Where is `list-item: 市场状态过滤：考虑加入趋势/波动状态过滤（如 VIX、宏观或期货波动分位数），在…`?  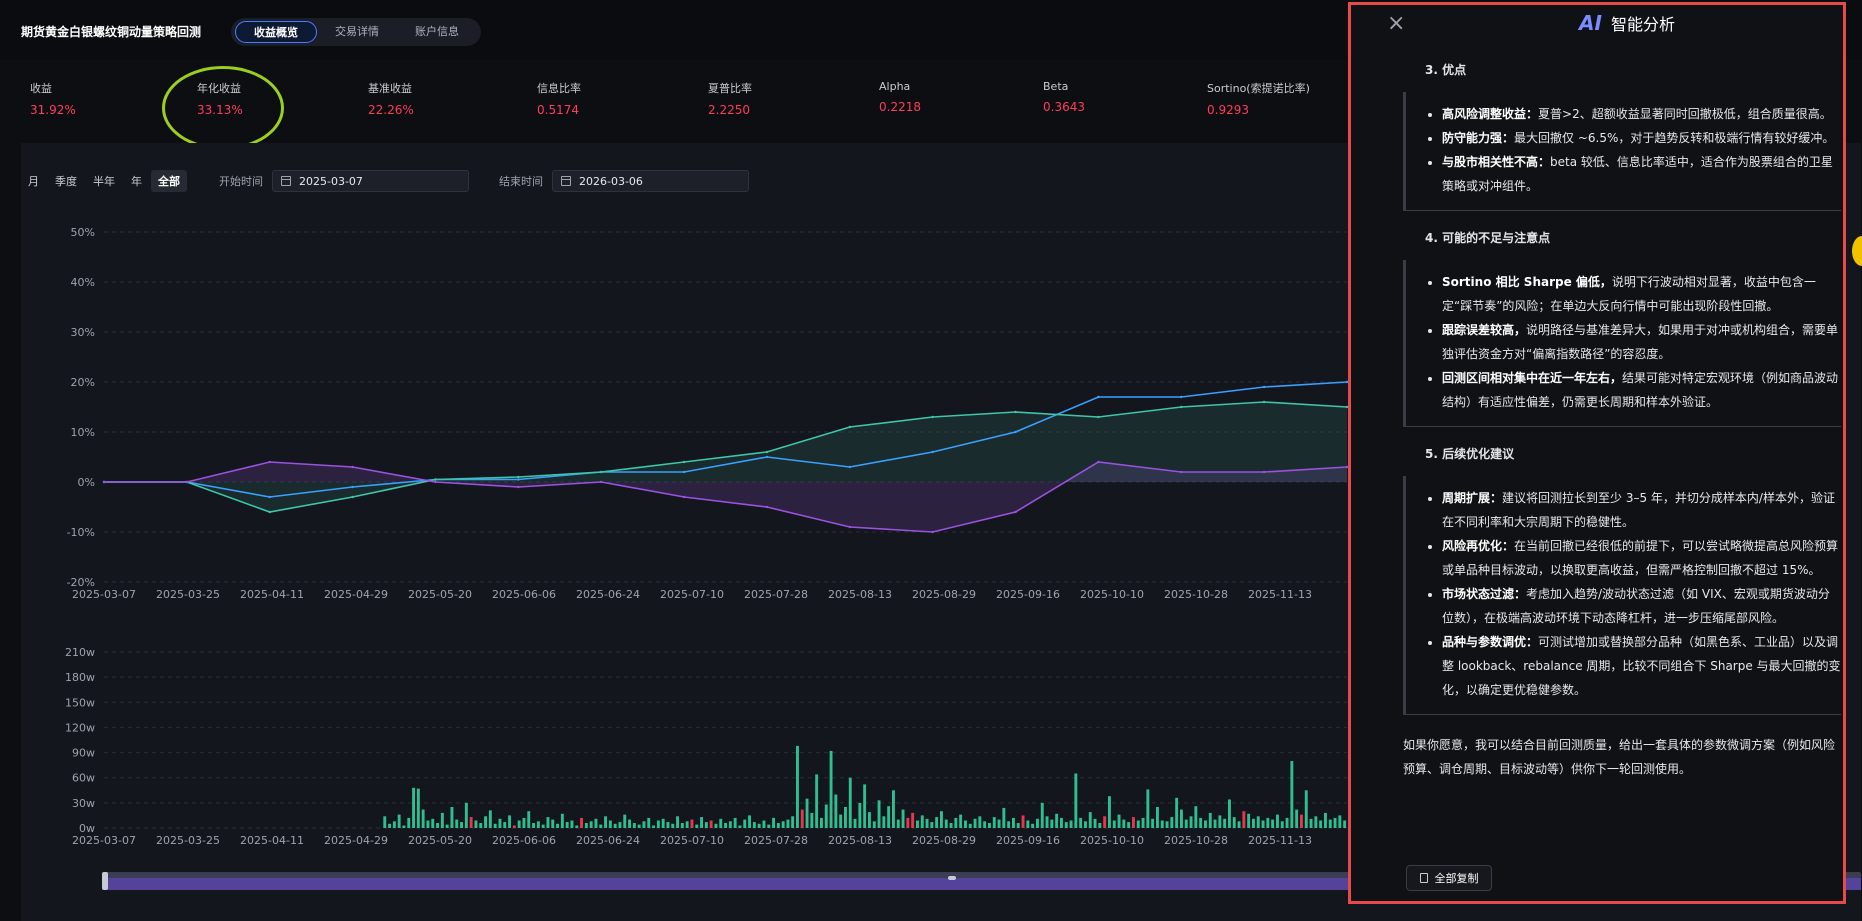
list-item: 市场状态过滤：考虑加入趋势/波动状态过滤（如 VIX、宏观或期货波动分位数），在… is located at coordinates (1641, 606).